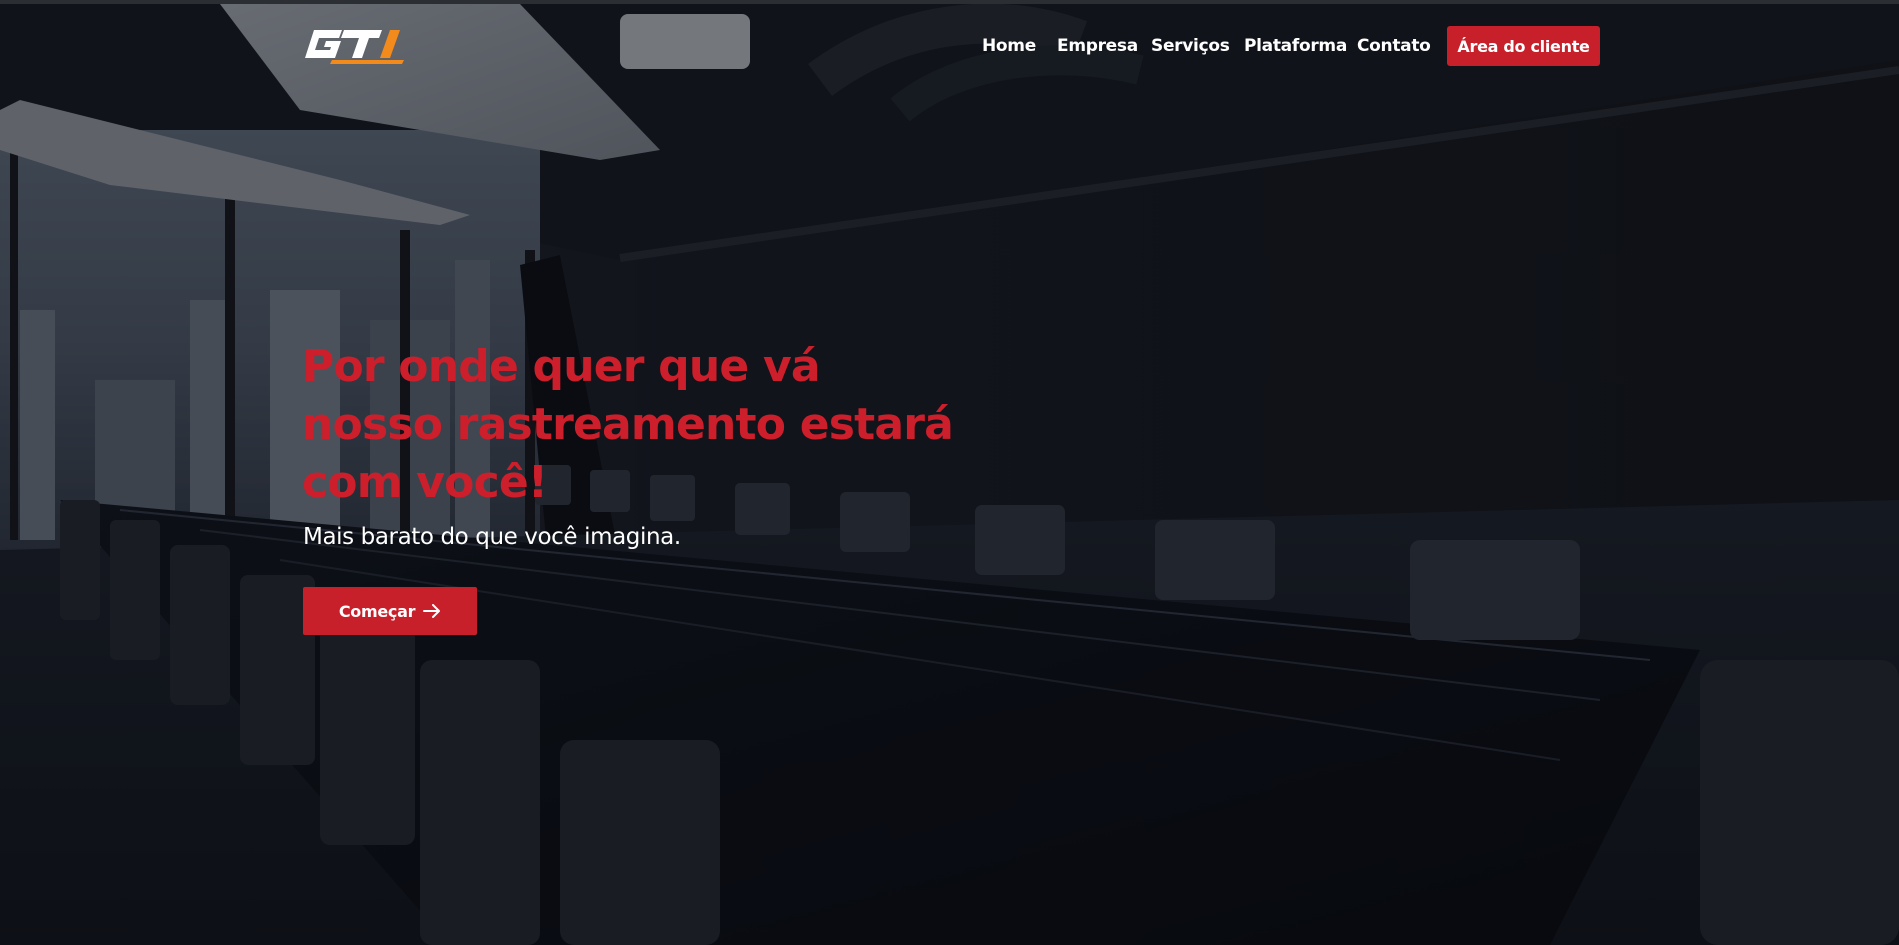 Image resolution: width=1899 pixels, height=945 pixels. What do you see at coordinates (1394, 46) in the screenshot?
I see `nav-item-contato: Contato` at bounding box center [1394, 46].